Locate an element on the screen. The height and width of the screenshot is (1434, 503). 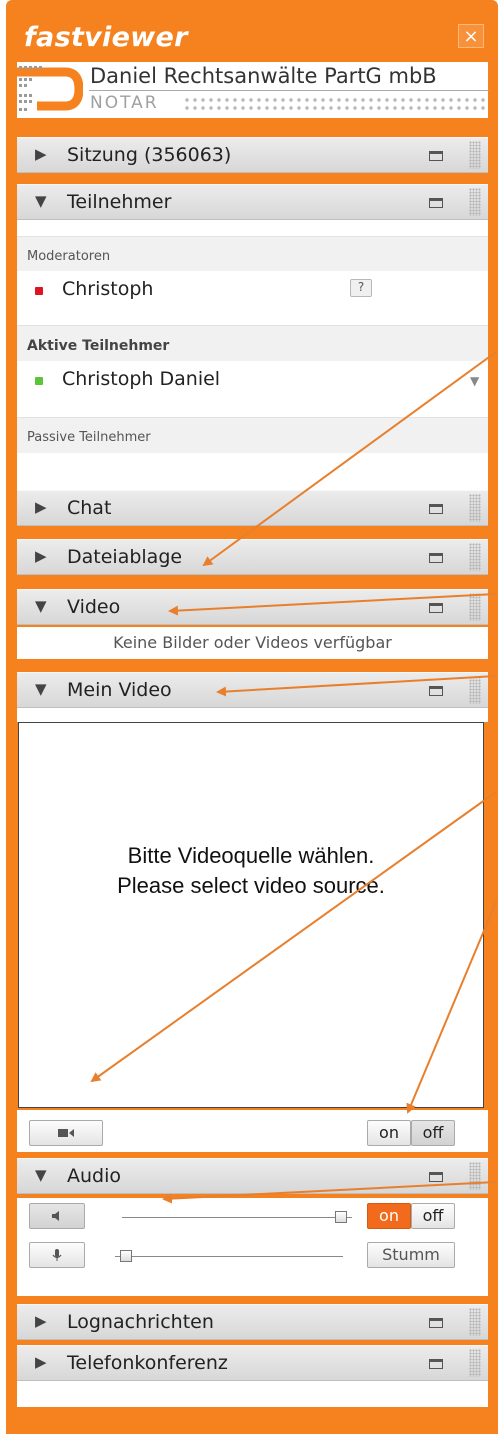
section-dateiablage-label: Dateiablage is located at coordinates (125, 557).